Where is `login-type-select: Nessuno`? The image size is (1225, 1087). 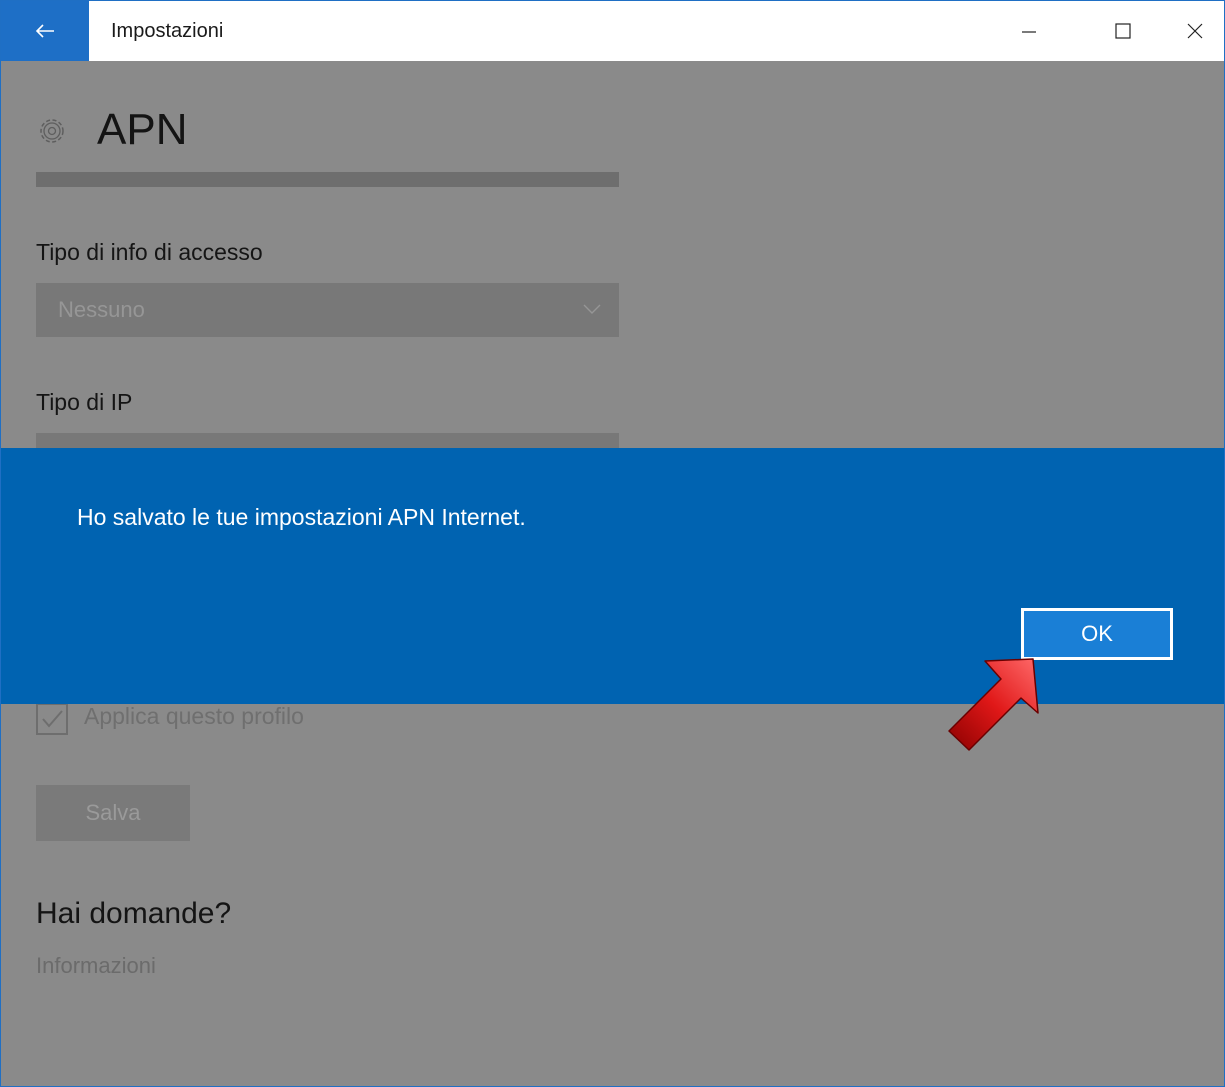 login-type-select: Nessuno is located at coordinates (327, 310).